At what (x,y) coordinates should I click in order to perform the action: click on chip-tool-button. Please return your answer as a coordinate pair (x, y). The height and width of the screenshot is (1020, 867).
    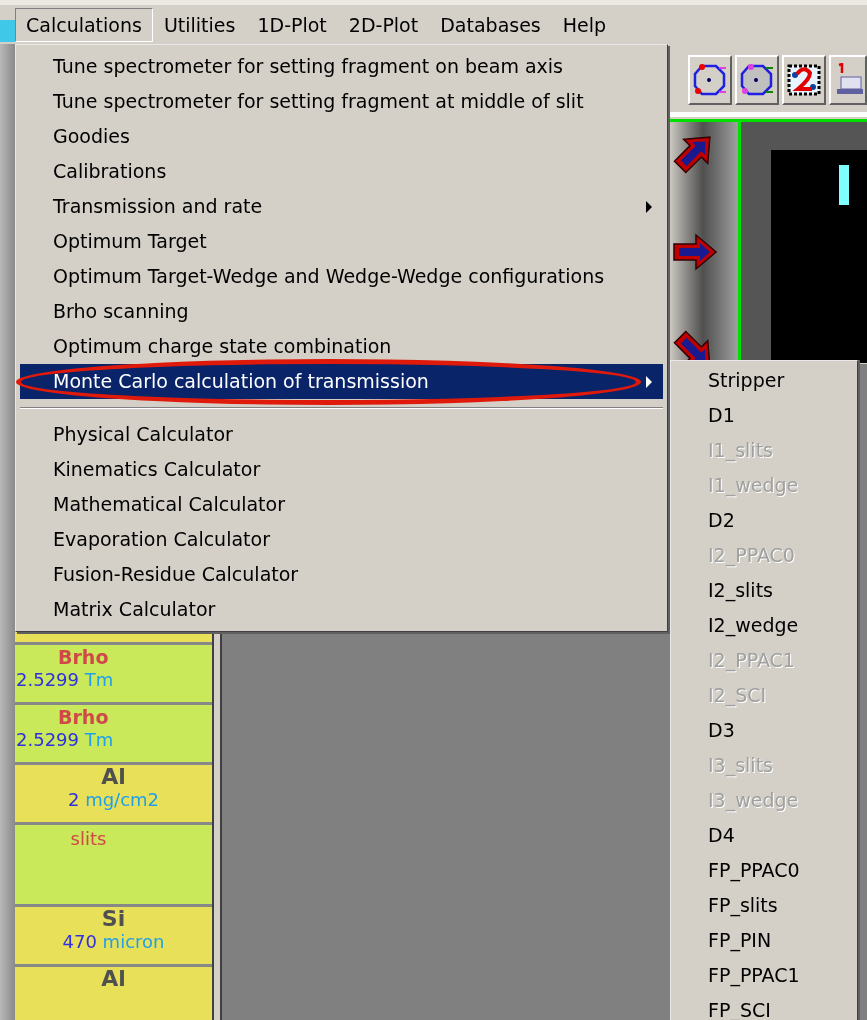
    Looking at the image, I should click on (803, 80).